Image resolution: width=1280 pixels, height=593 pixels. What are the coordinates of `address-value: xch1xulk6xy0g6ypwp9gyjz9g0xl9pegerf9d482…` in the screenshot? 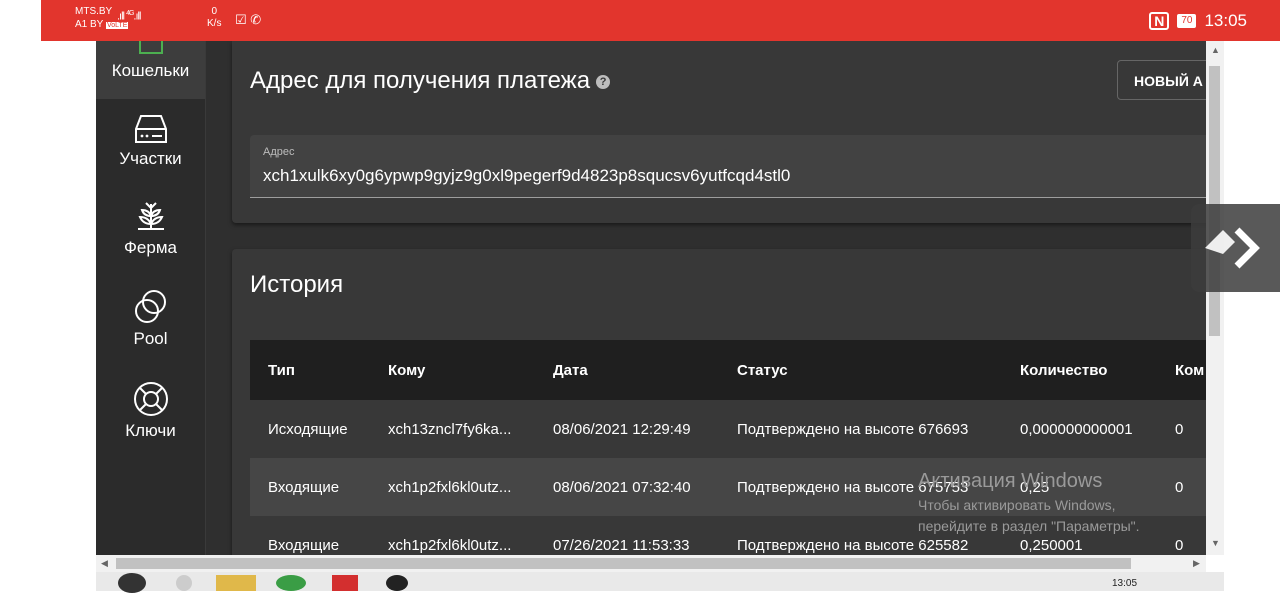 It's located at (526, 176).